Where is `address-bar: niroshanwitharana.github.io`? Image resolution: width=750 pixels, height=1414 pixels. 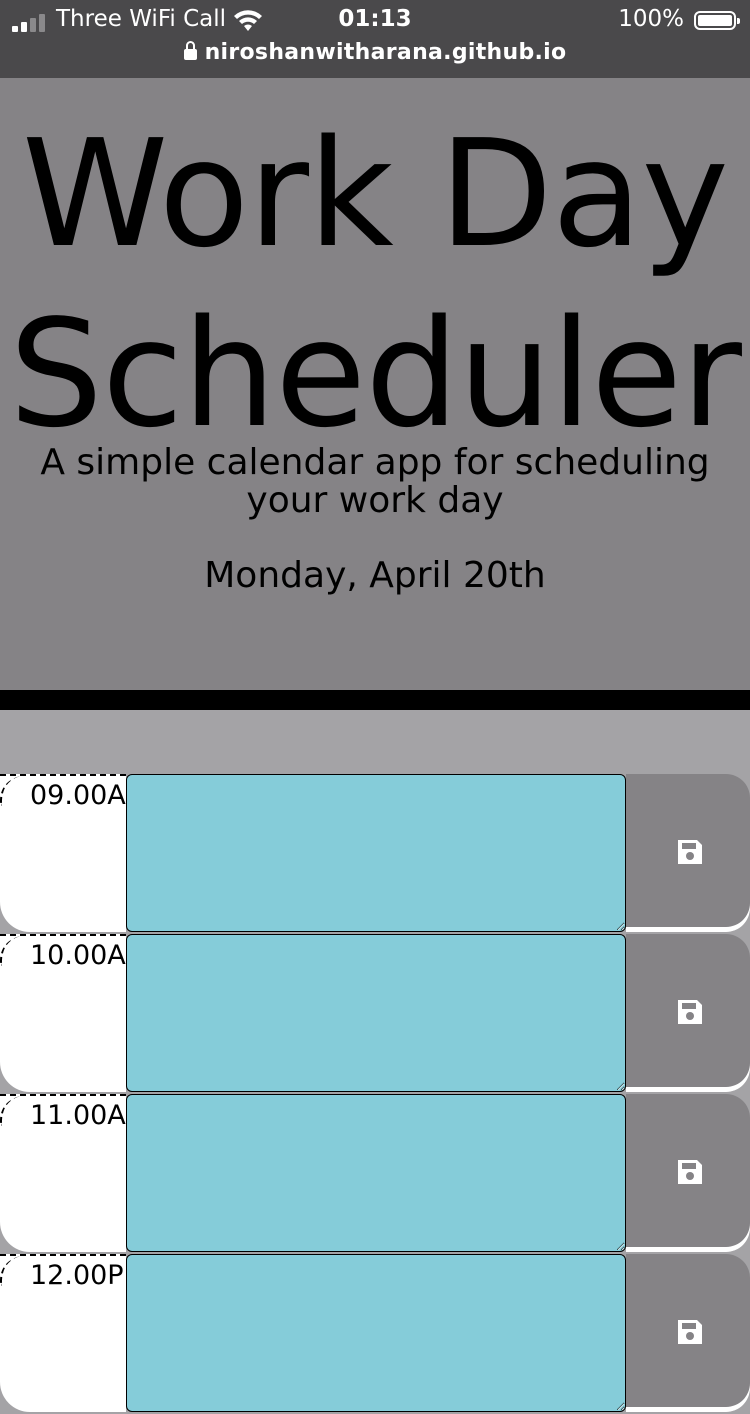
address-bar: niroshanwitharana.github.io is located at coordinates (375, 52).